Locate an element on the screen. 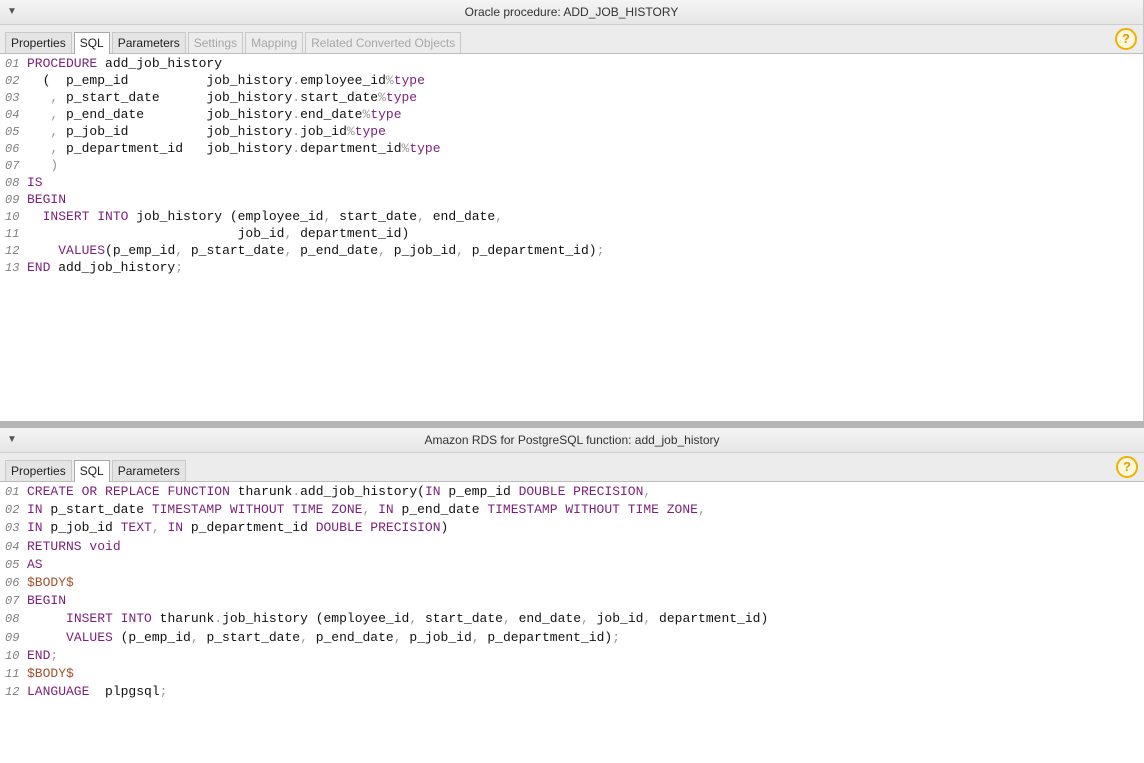 This screenshot has height=763, width=1144. code-token: department_id) is located at coordinates (351, 233).